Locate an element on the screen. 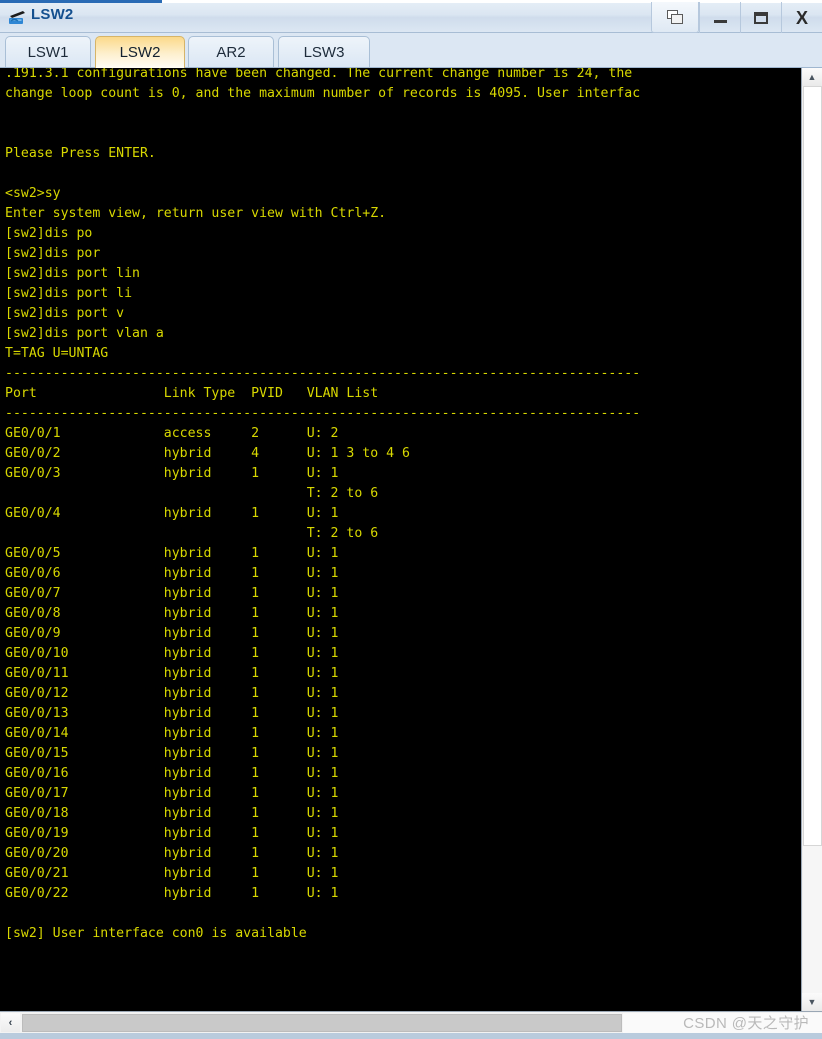  tab-label: LSW2 is located at coordinates (140, 52).